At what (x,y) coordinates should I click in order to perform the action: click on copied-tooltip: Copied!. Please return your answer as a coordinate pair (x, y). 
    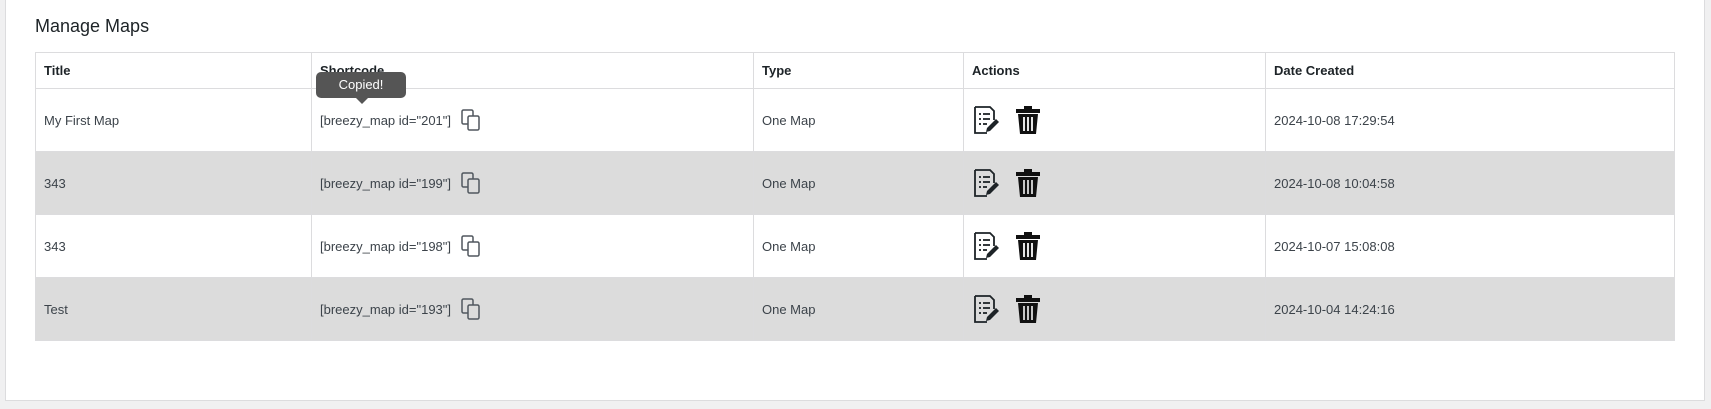
    Looking at the image, I should click on (361, 88).